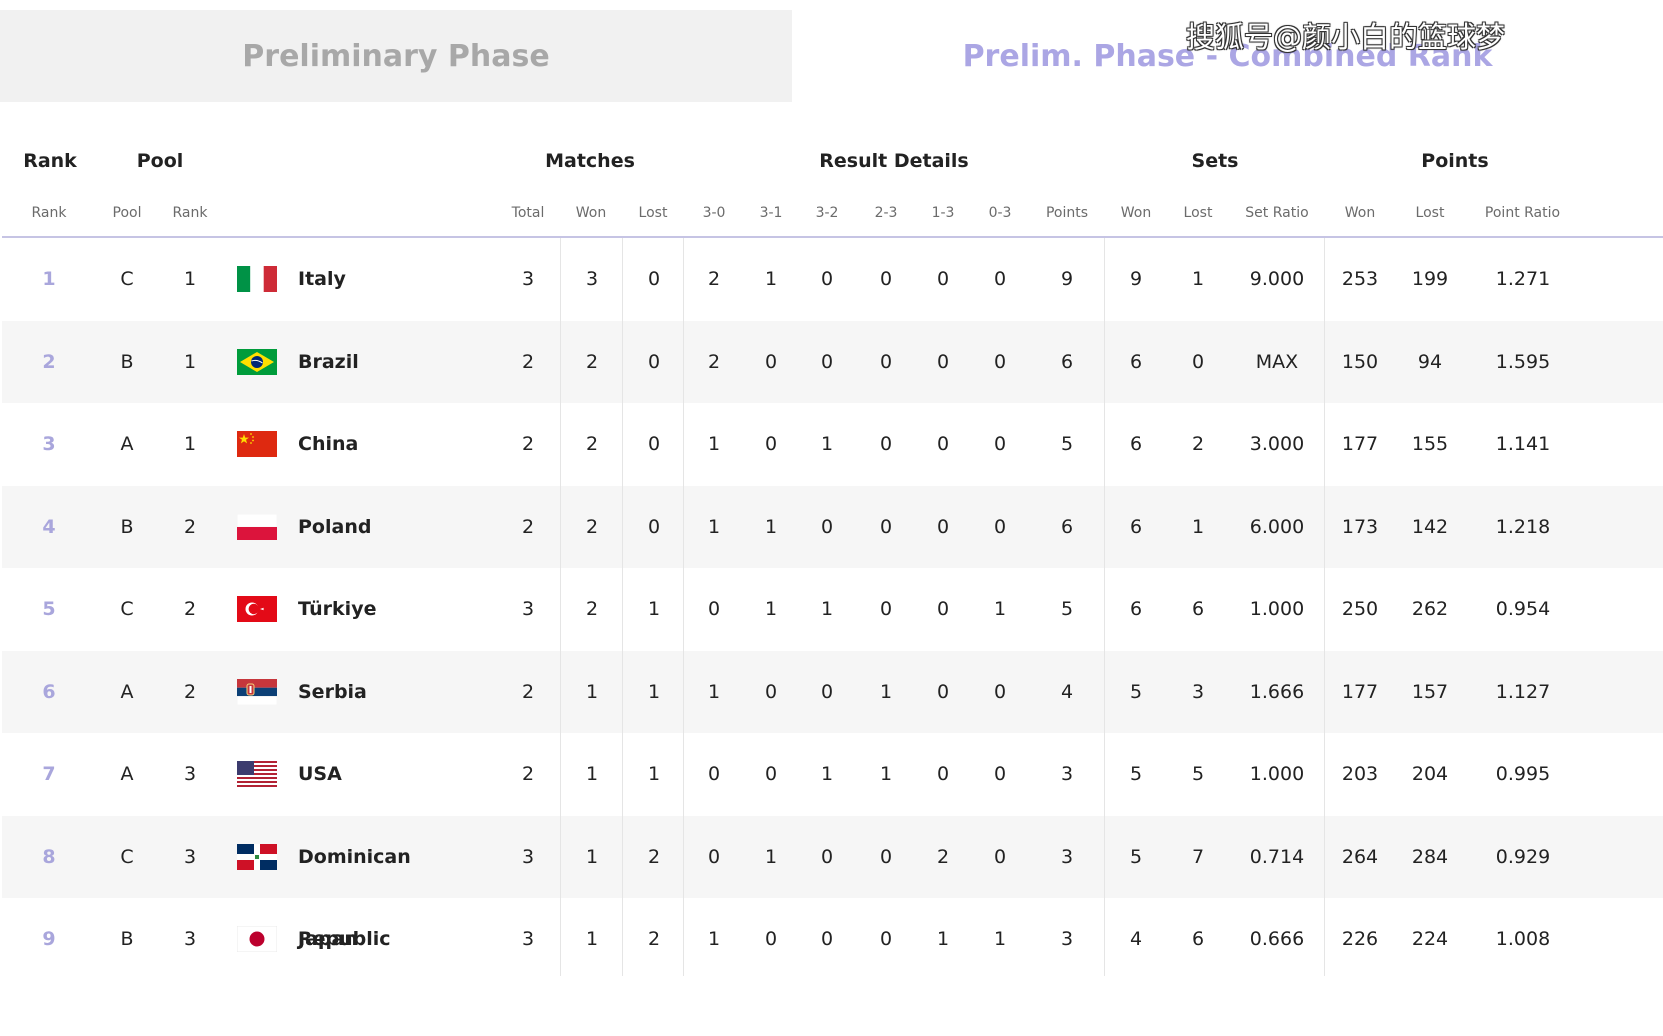 The height and width of the screenshot is (1036, 1663). Describe the element at coordinates (190, 213) in the screenshot. I see `subheader-pool-rank: Rank` at that location.